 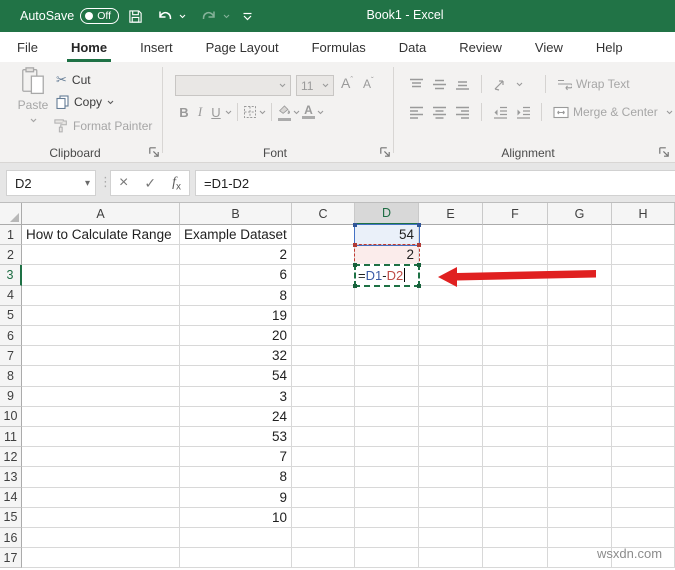 What do you see at coordinates (643, 497) in the screenshot?
I see `cell-H14` at bounding box center [643, 497].